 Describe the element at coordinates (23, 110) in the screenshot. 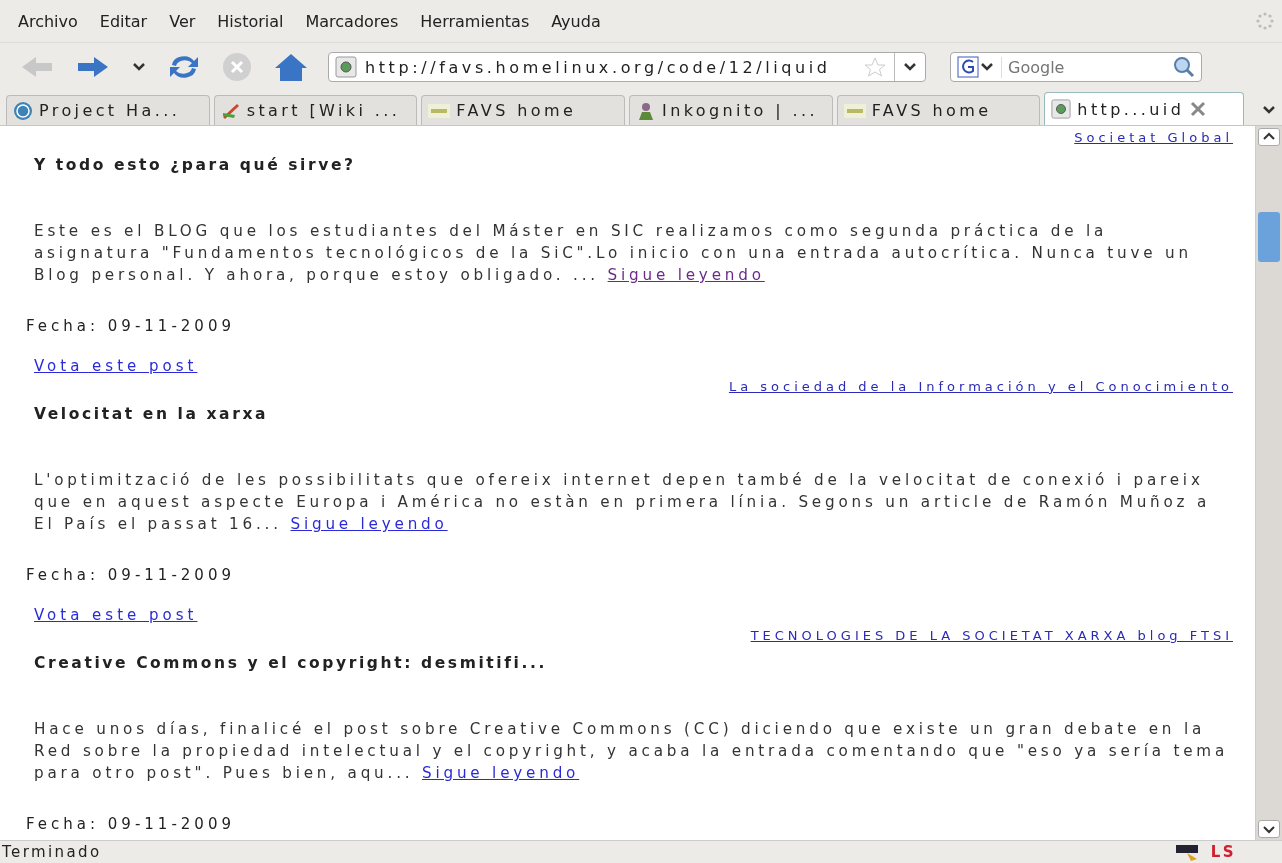

I see `wordpress-icon` at that location.